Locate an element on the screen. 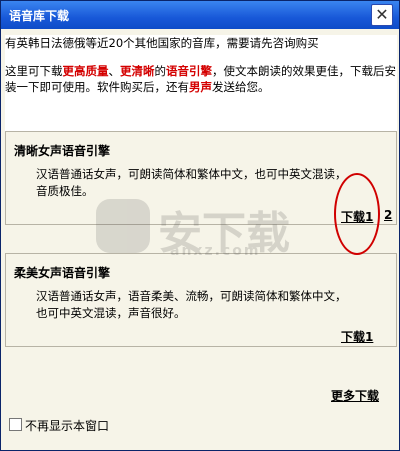  engine-description: 汉语普通话女声，语音柔美、流畅，可朗读简体和繁体中文，也可中英文混读，声音很好。 is located at coordinates (191, 304).